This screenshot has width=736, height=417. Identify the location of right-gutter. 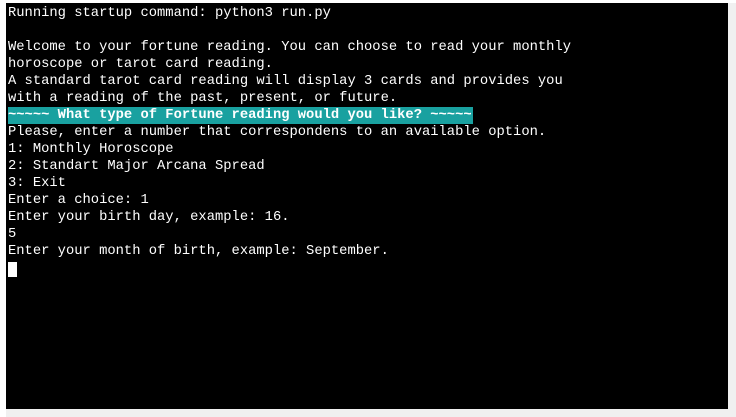
(732, 206).